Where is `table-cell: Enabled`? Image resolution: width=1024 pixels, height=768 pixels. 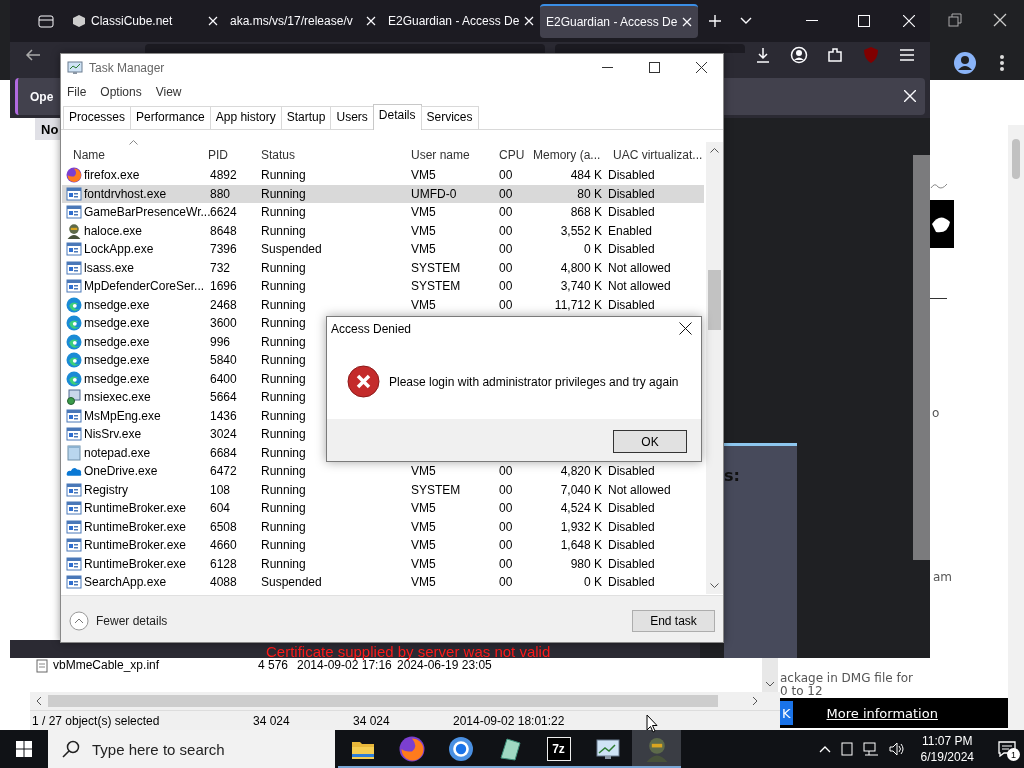
table-cell: Enabled is located at coordinates (630, 230).